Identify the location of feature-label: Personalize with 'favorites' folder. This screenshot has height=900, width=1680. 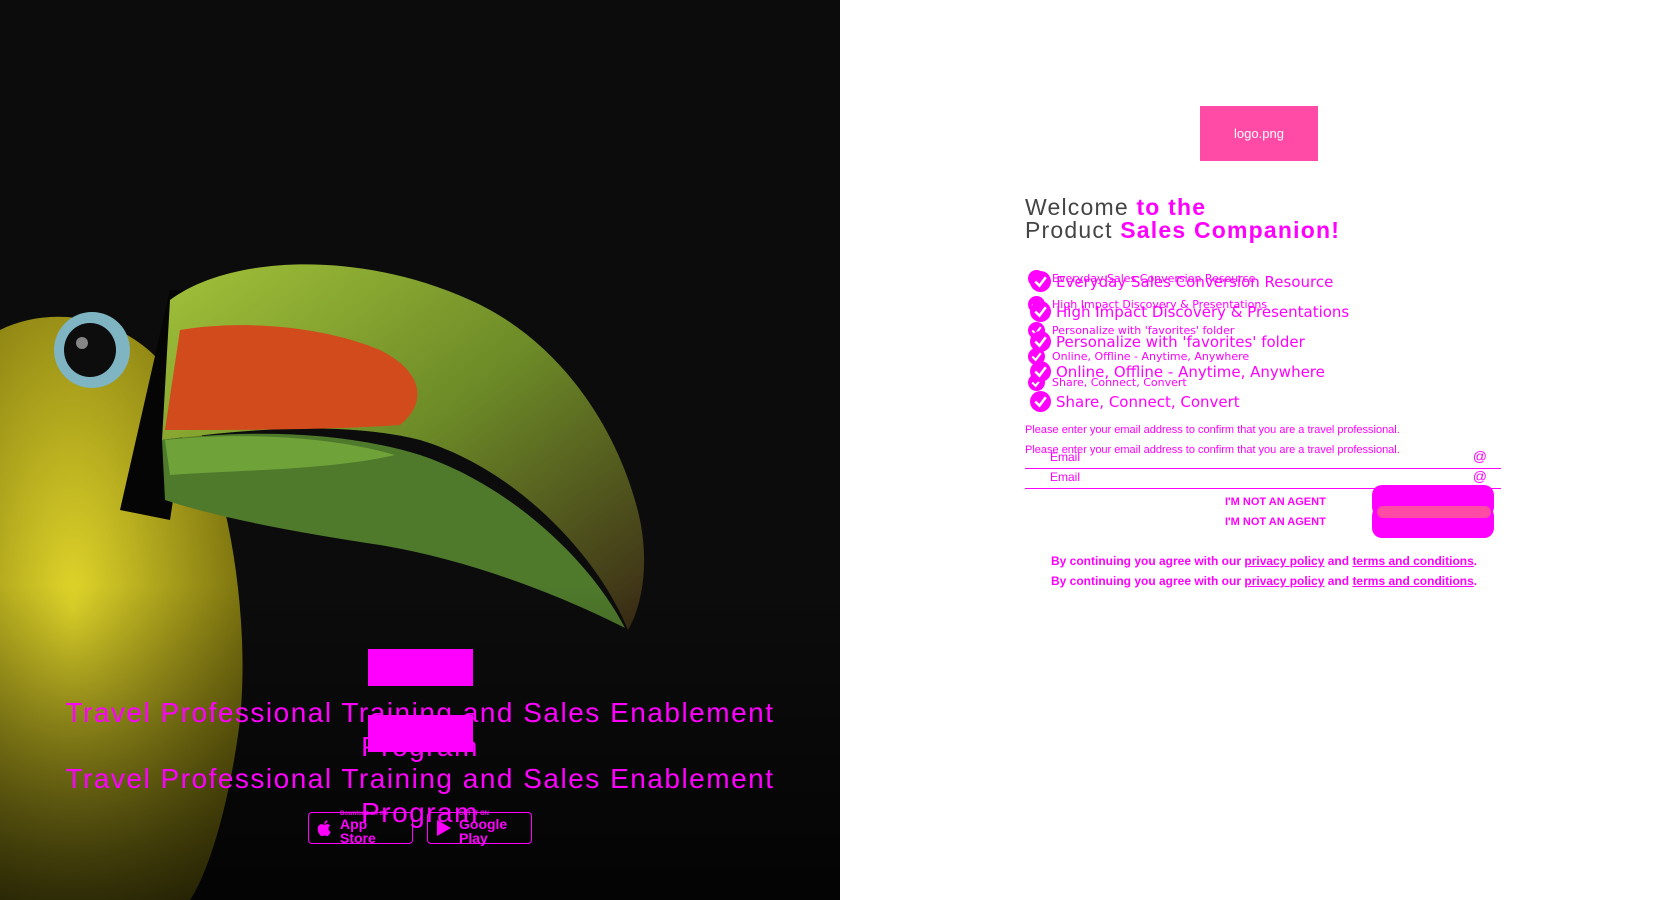
(1180, 342).